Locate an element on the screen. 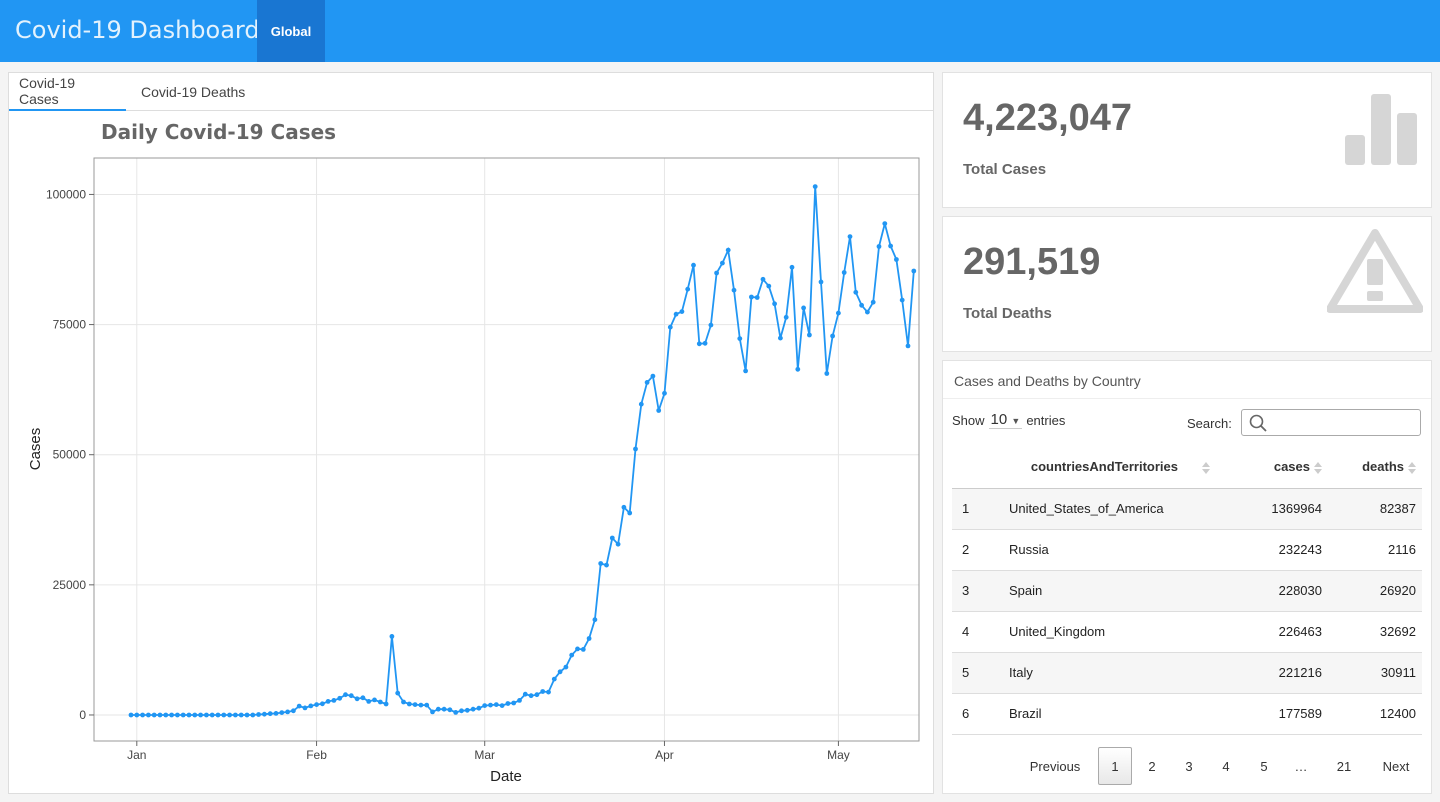  col-cases: cases is located at coordinates (1272, 467).